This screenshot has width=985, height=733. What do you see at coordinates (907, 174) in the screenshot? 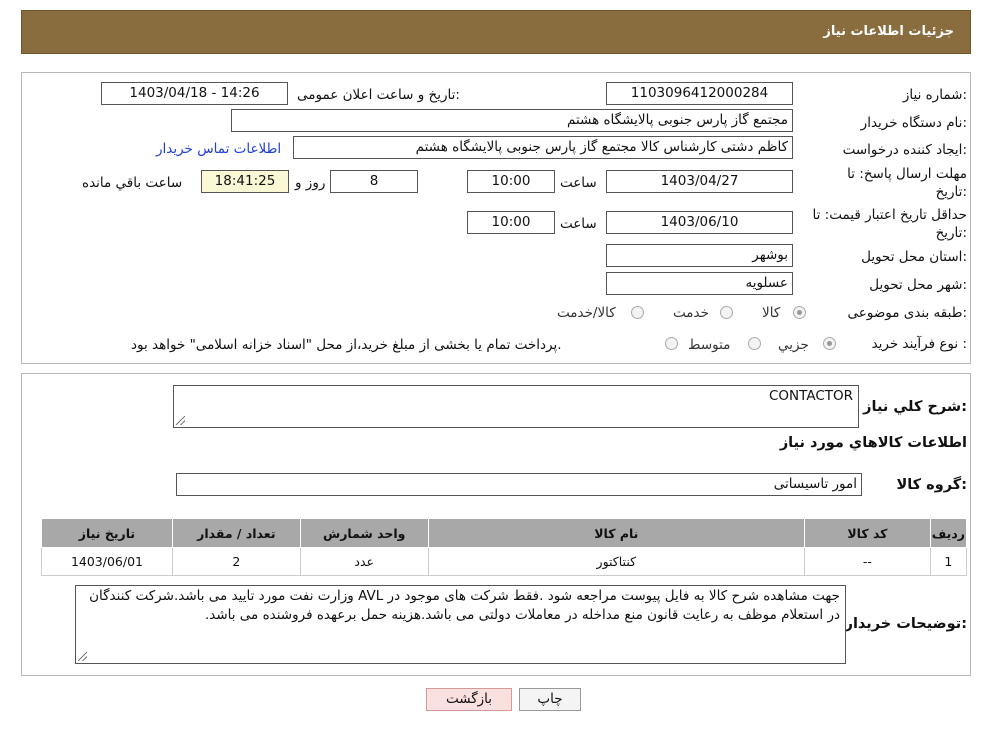
I see `deadline-label: مهلت ارسال پاسخ: تا` at bounding box center [907, 174].